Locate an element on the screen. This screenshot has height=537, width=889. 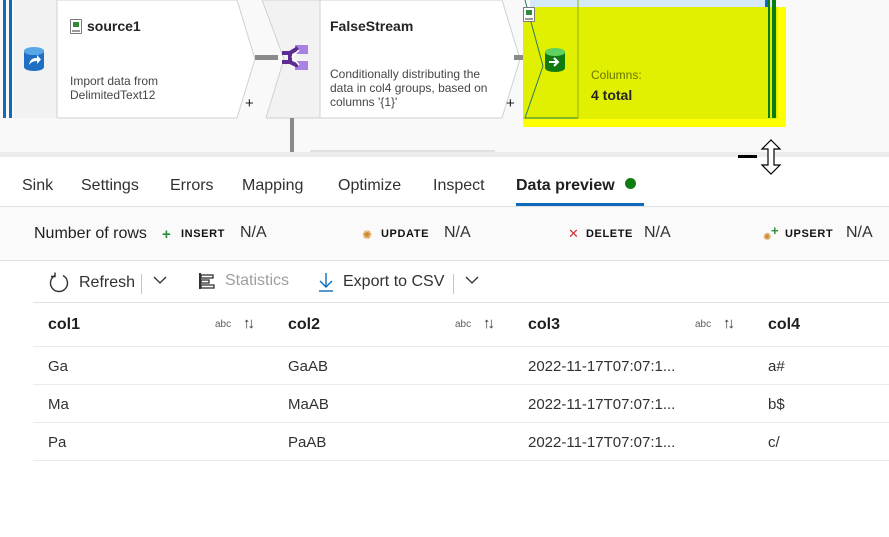
success-status-icon is located at coordinates (630, 183).